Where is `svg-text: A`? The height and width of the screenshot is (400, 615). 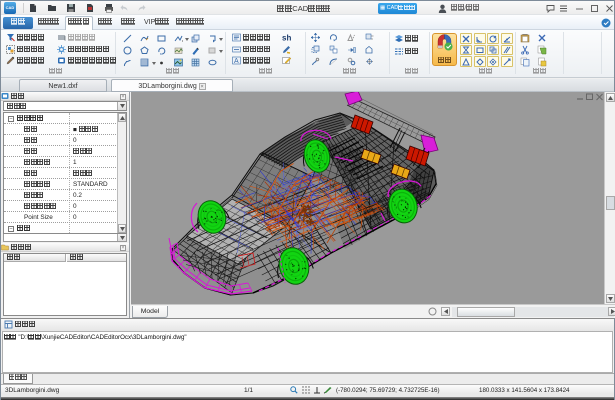
svg-text: A is located at coordinates (236, 61).